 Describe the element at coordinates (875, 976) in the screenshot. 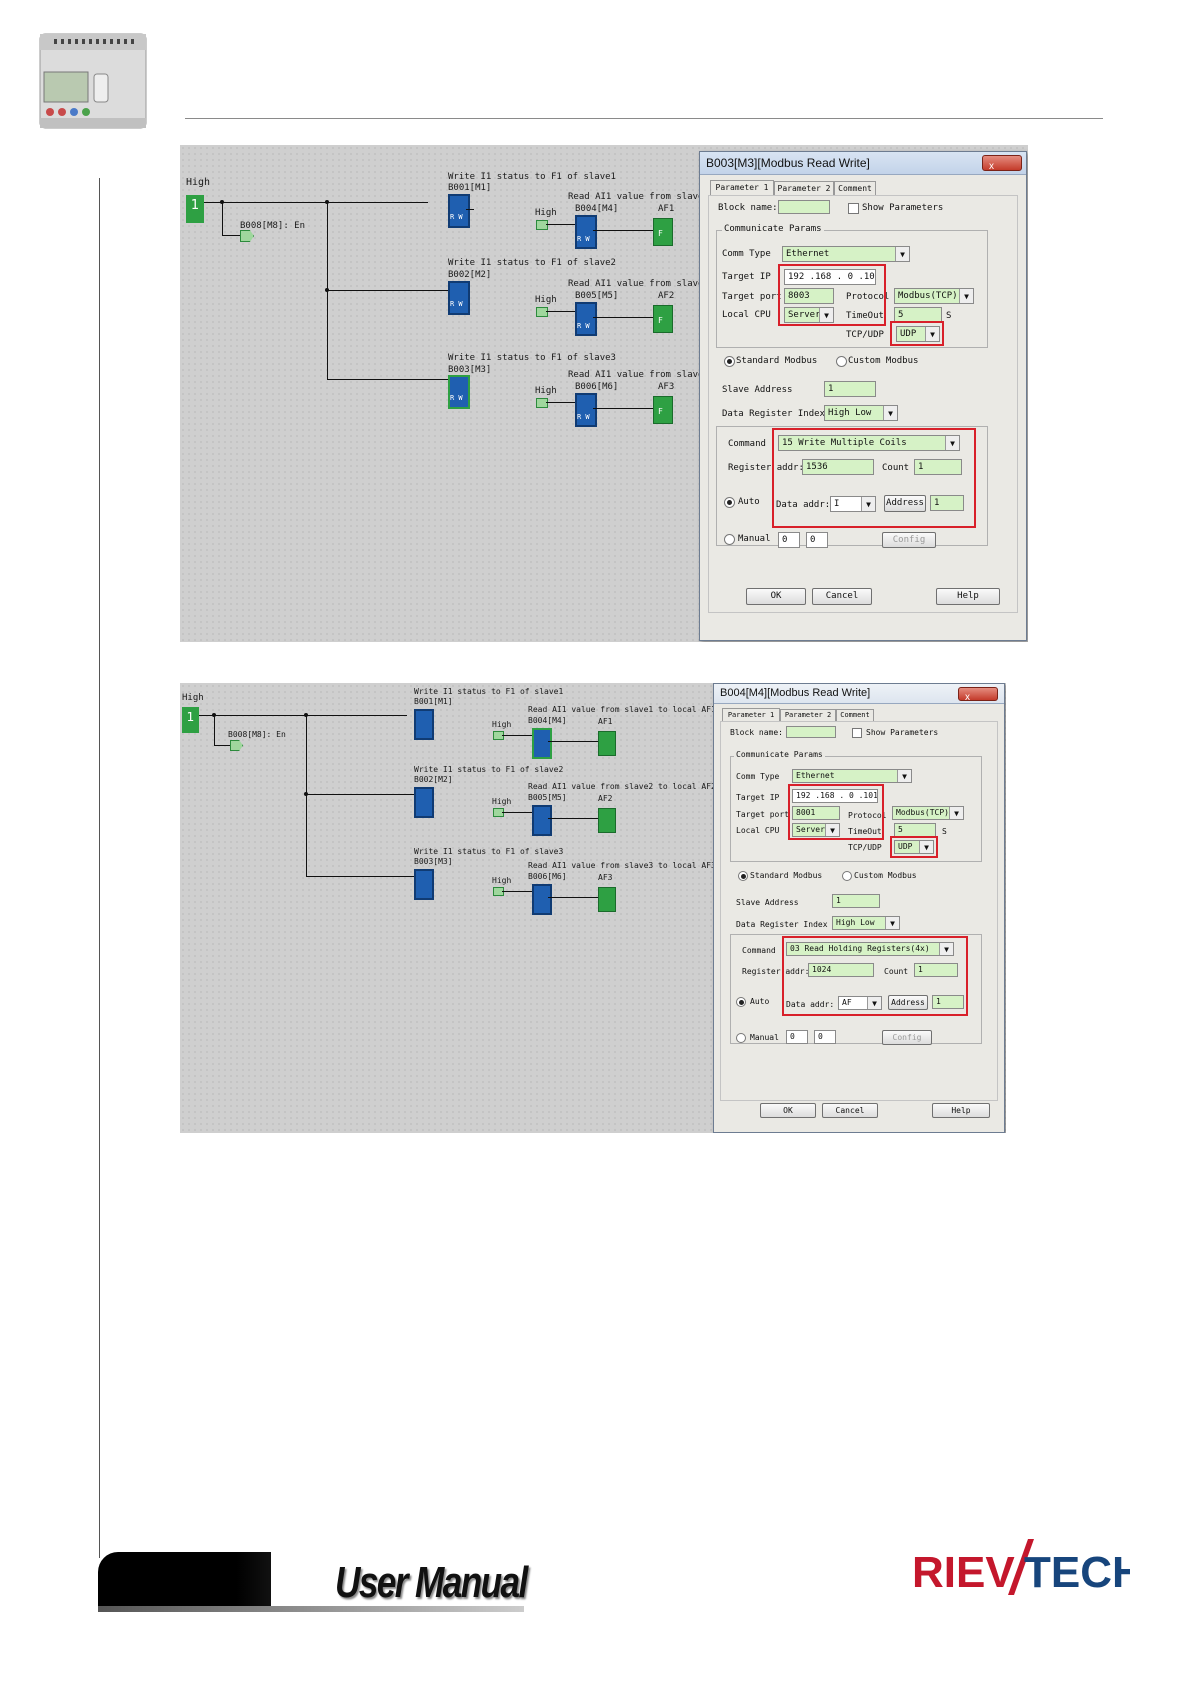

I see `highlight-command` at that location.